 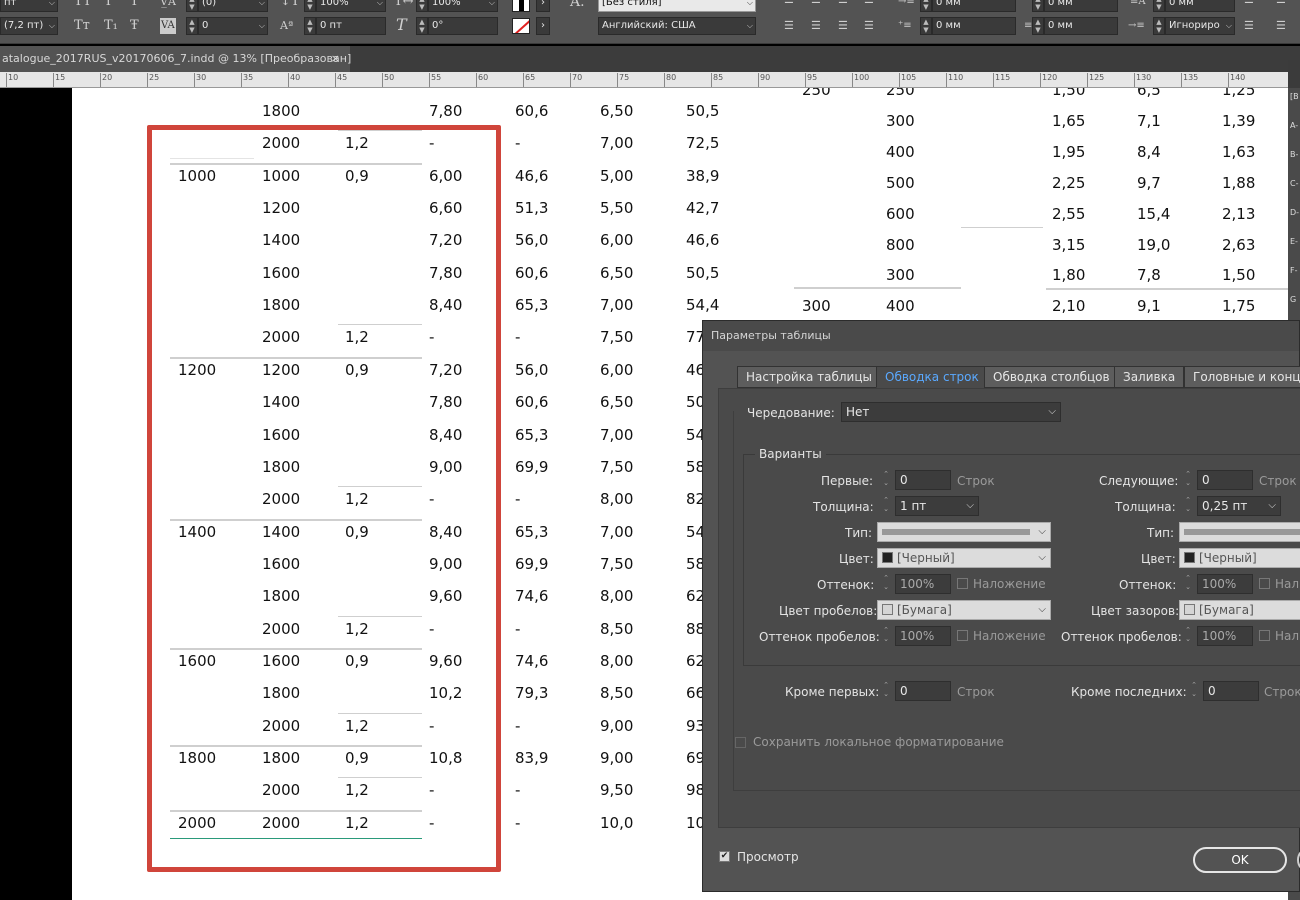 I want to click on grid-align-dropdown: Игнориро ⌵, so click(x=1200, y=26).